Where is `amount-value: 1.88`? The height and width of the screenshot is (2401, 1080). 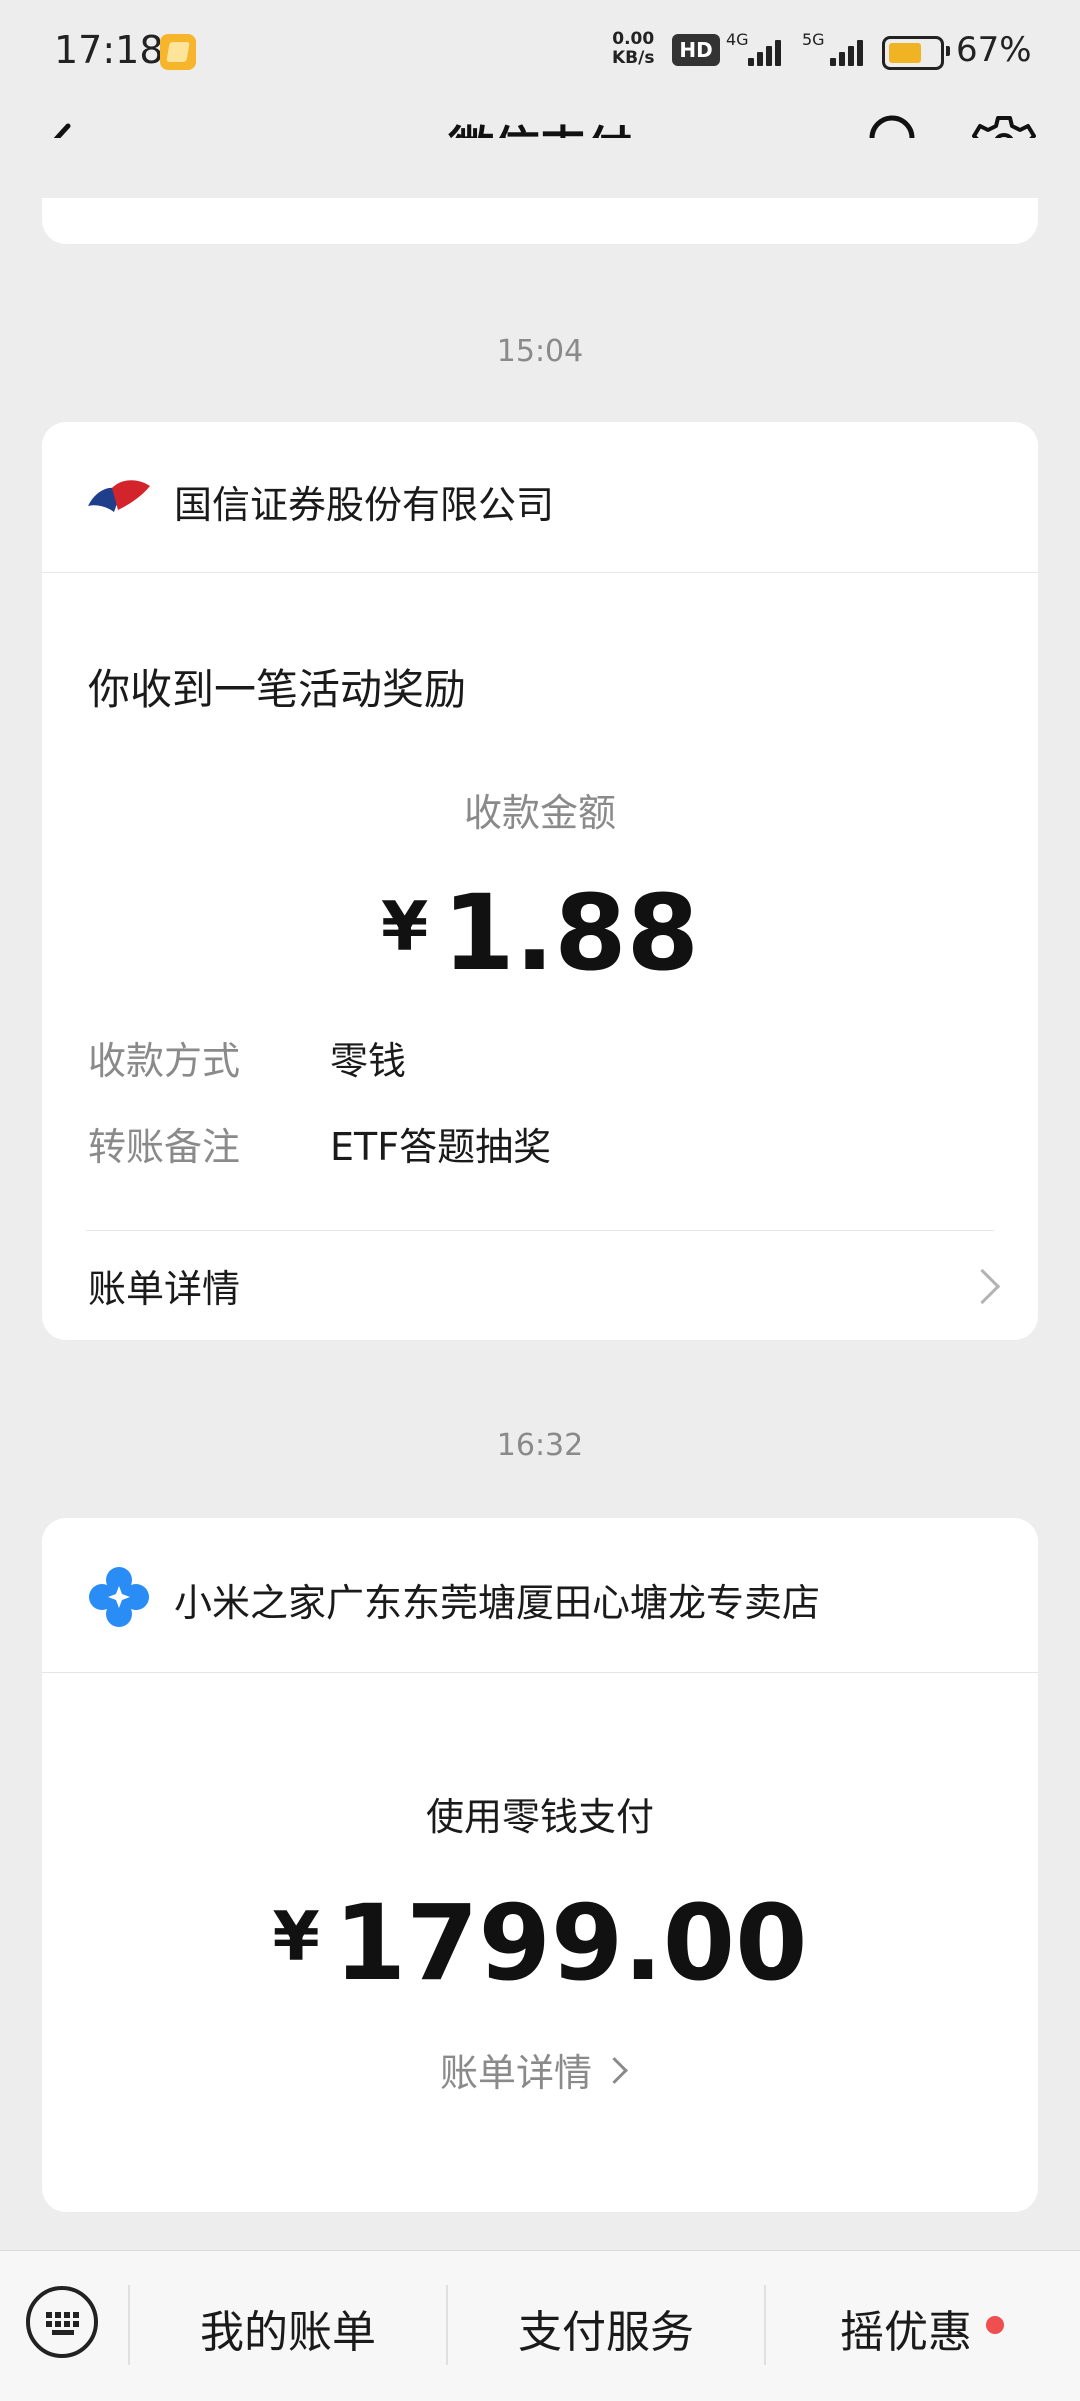
amount-value: 1.88 is located at coordinates (570, 933).